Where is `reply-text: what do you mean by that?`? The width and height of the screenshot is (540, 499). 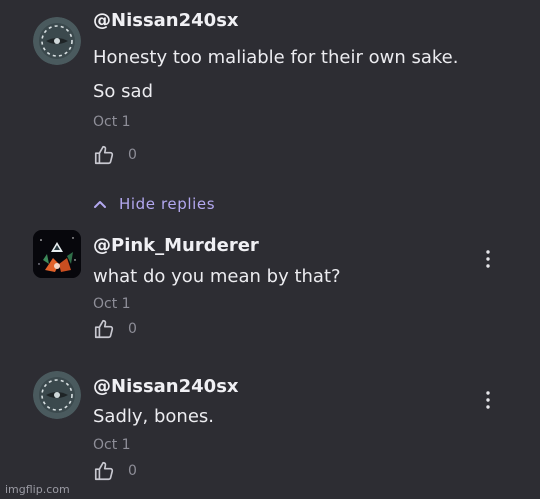 reply-text: what do you mean by that? is located at coordinates (217, 276).